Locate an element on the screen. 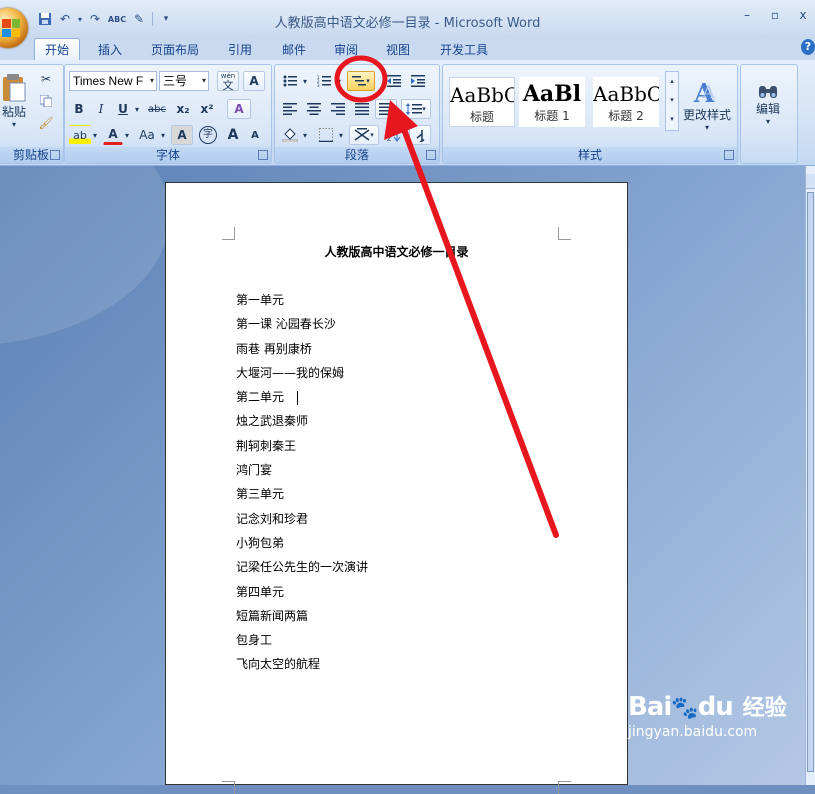  document-line: 记梁任公先生的一次演讲 is located at coordinates (302, 570).